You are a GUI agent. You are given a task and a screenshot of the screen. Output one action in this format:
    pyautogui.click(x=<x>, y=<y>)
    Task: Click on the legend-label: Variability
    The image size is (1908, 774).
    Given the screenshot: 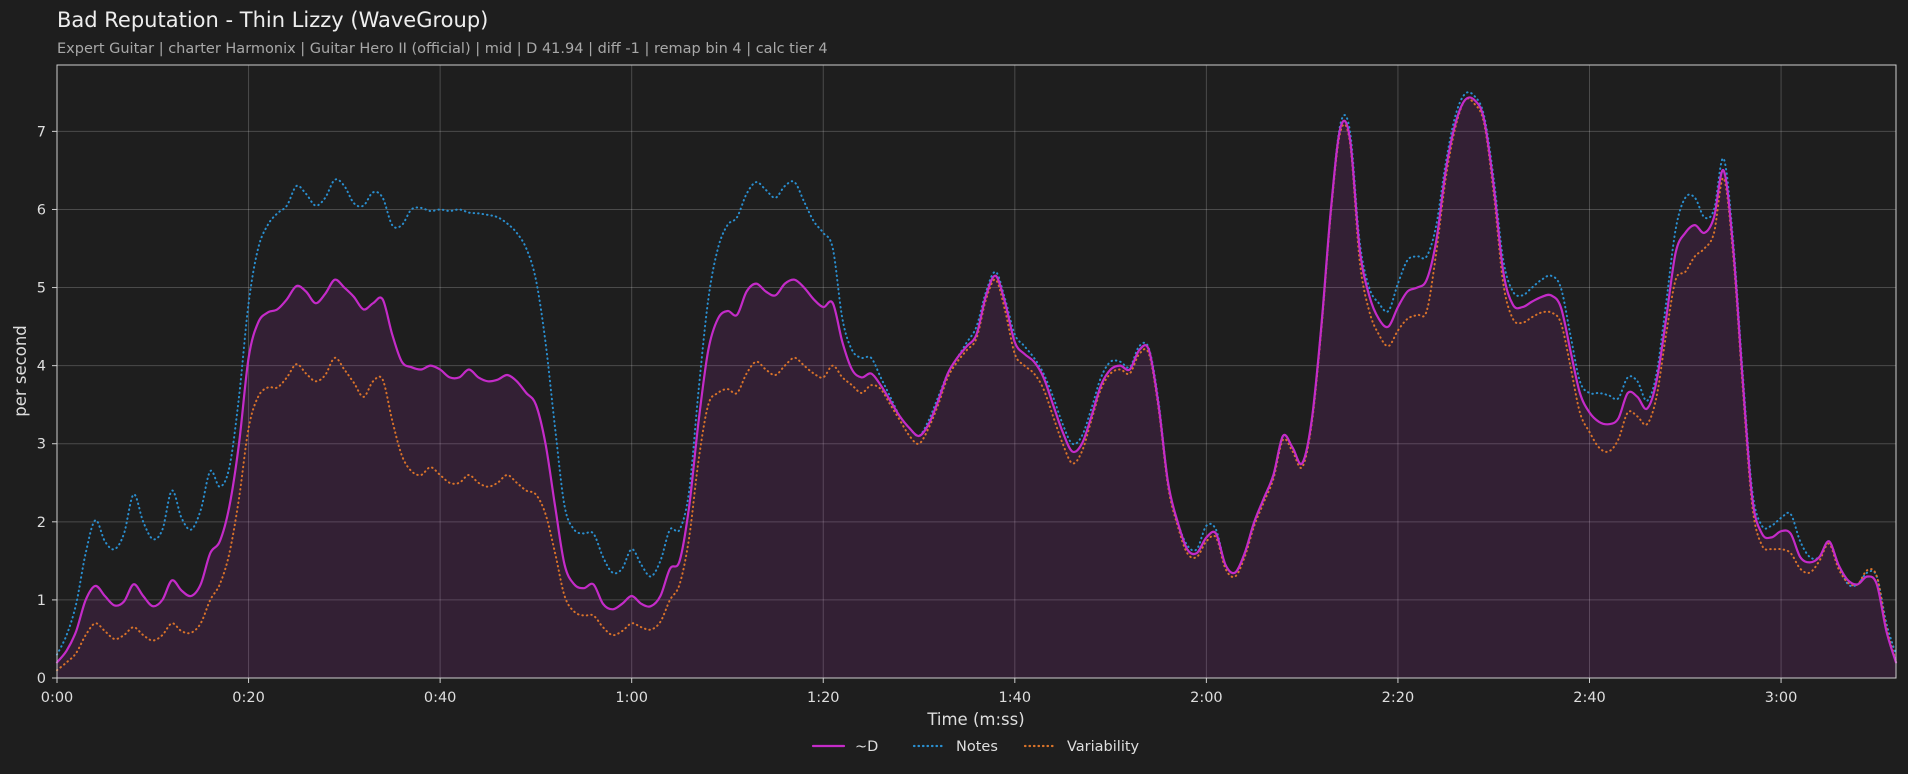 What is the action you would take?
    pyautogui.click(x=1103, y=747)
    